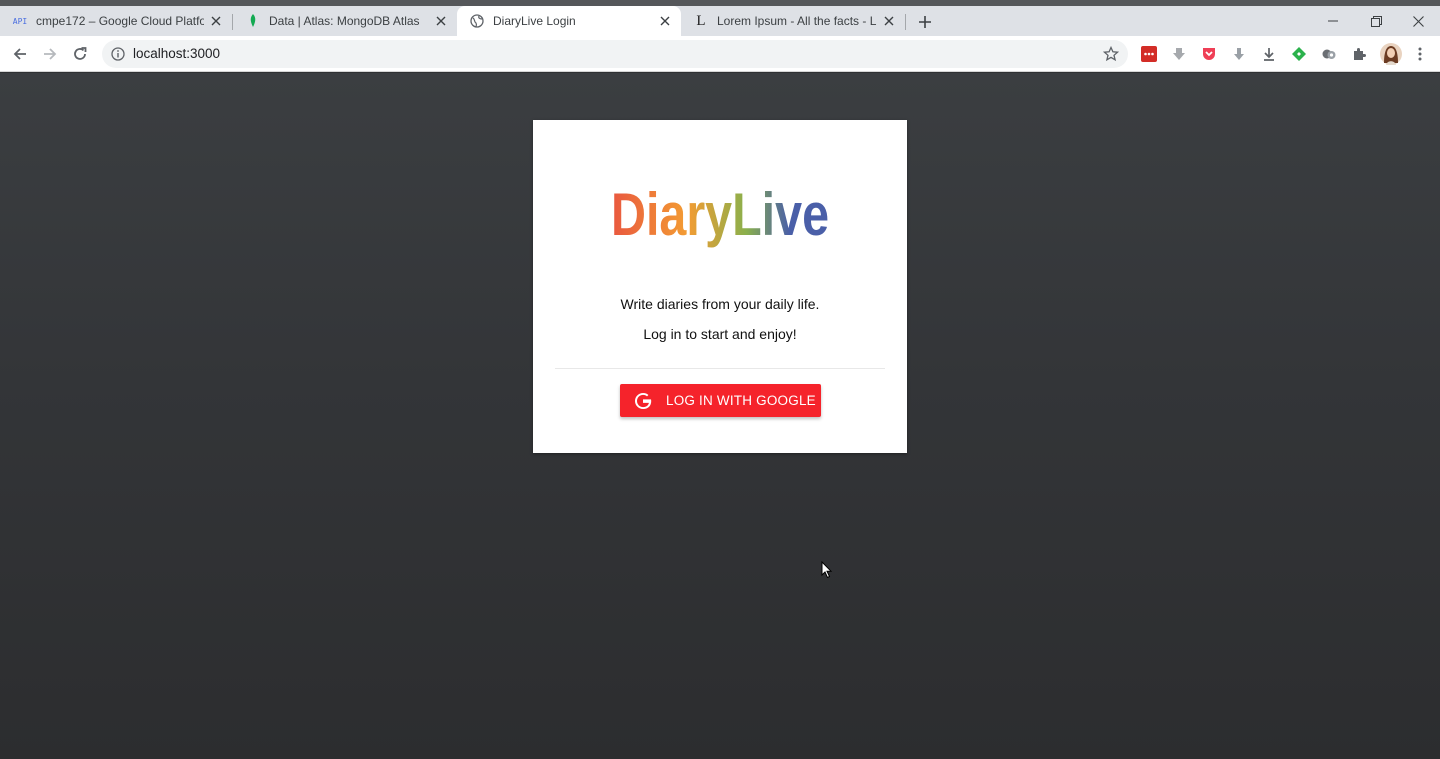 Image resolution: width=1440 pixels, height=759 pixels. I want to click on mongodb-leaf-icon, so click(253, 21).